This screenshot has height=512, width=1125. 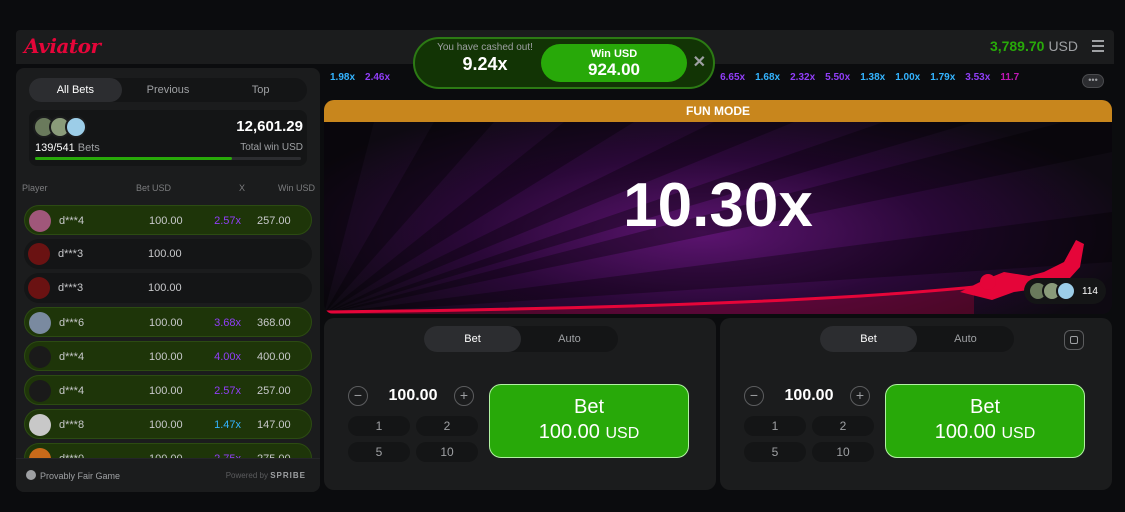 What do you see at coordinates (35, 188) in the screenshot?
I see `column-header-player: Player` at bounding box center [35, 188].